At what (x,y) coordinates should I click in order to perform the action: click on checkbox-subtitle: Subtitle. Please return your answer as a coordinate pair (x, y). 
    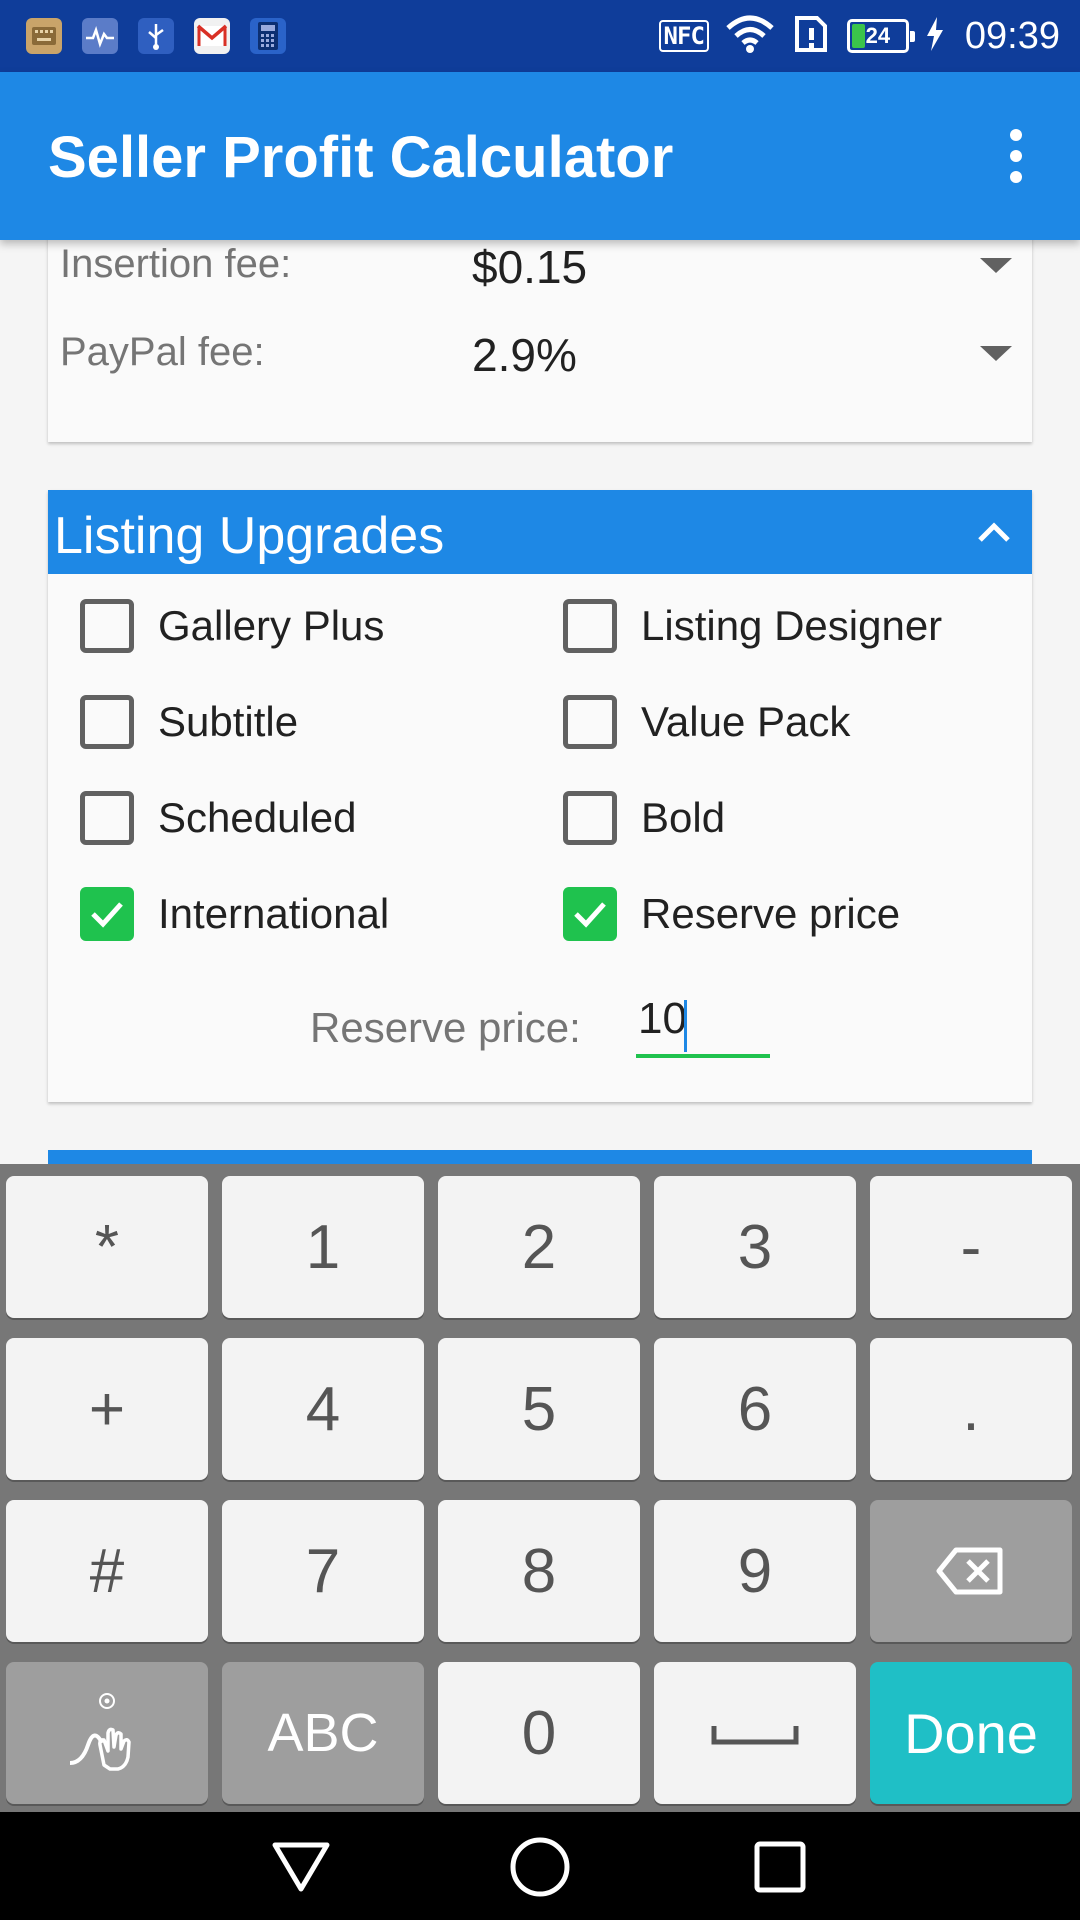
    Looking at the image, I should click on (189, 722).